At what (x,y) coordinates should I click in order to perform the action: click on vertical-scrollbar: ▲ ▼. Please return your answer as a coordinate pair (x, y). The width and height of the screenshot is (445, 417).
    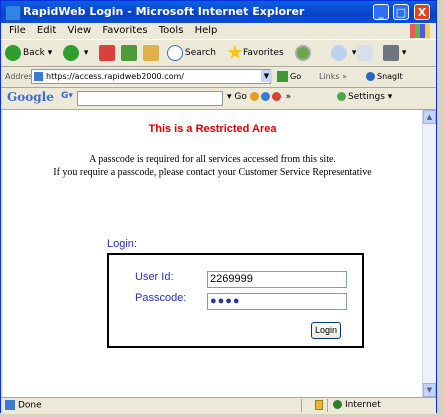
    Looking at the image, I should click on (429, 253).